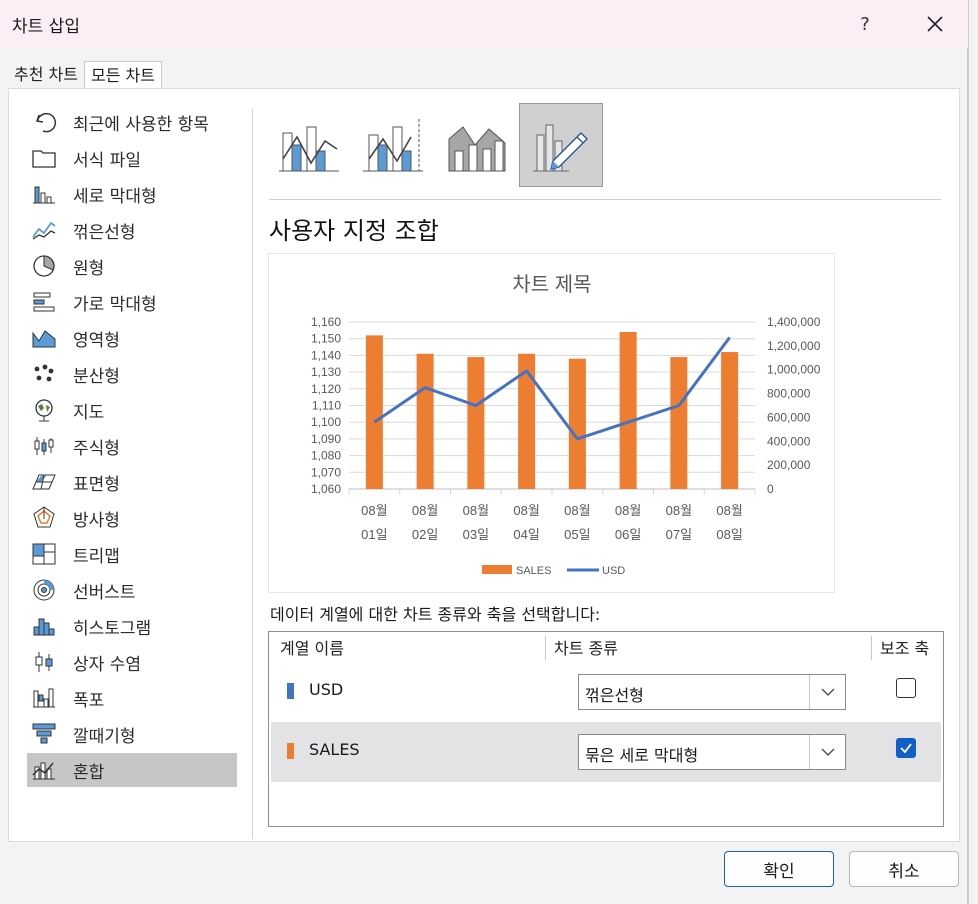 The width and height of the screenshot is (978, 904). I want to click on tab-all-charts: 모든 차트, so click(122, 75).